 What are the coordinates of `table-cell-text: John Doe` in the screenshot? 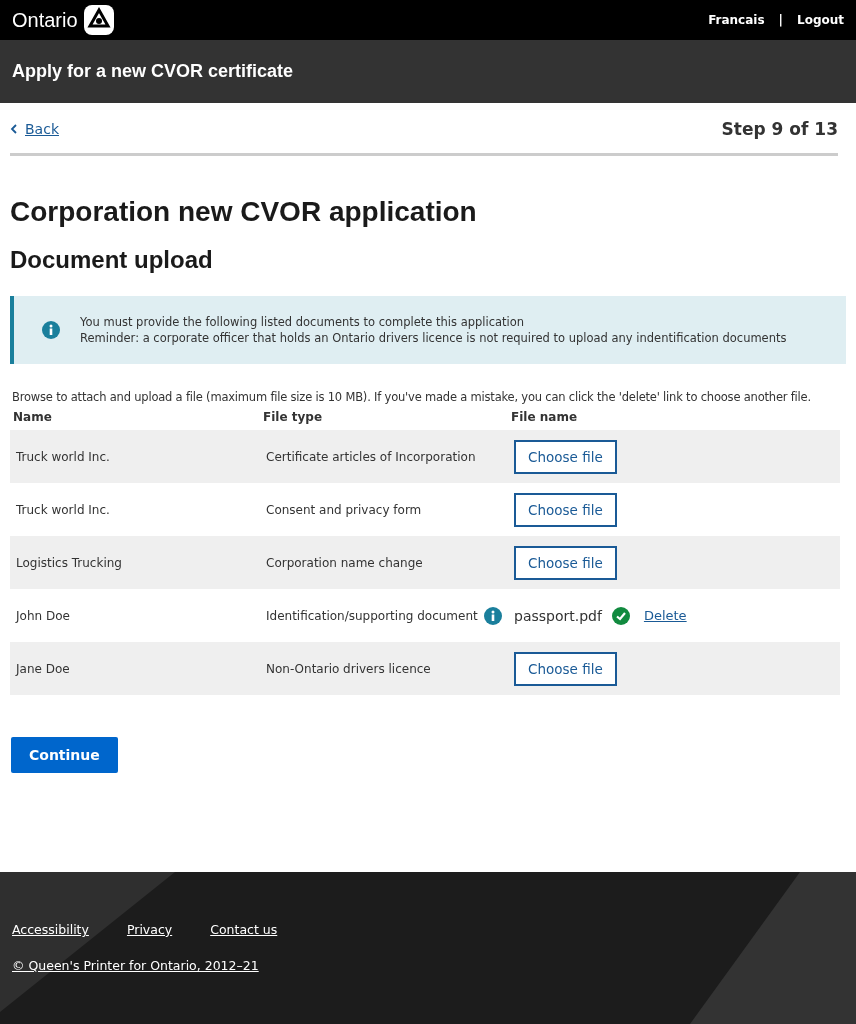 It's located at (43, 615).